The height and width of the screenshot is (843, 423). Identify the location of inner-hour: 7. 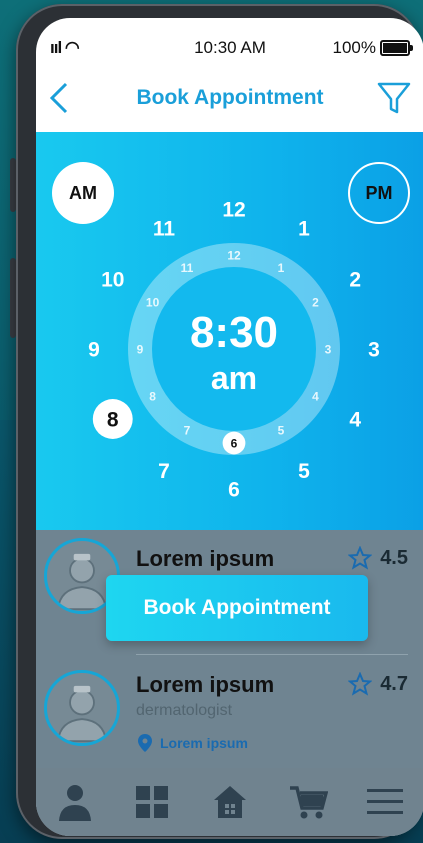
(187, 431).